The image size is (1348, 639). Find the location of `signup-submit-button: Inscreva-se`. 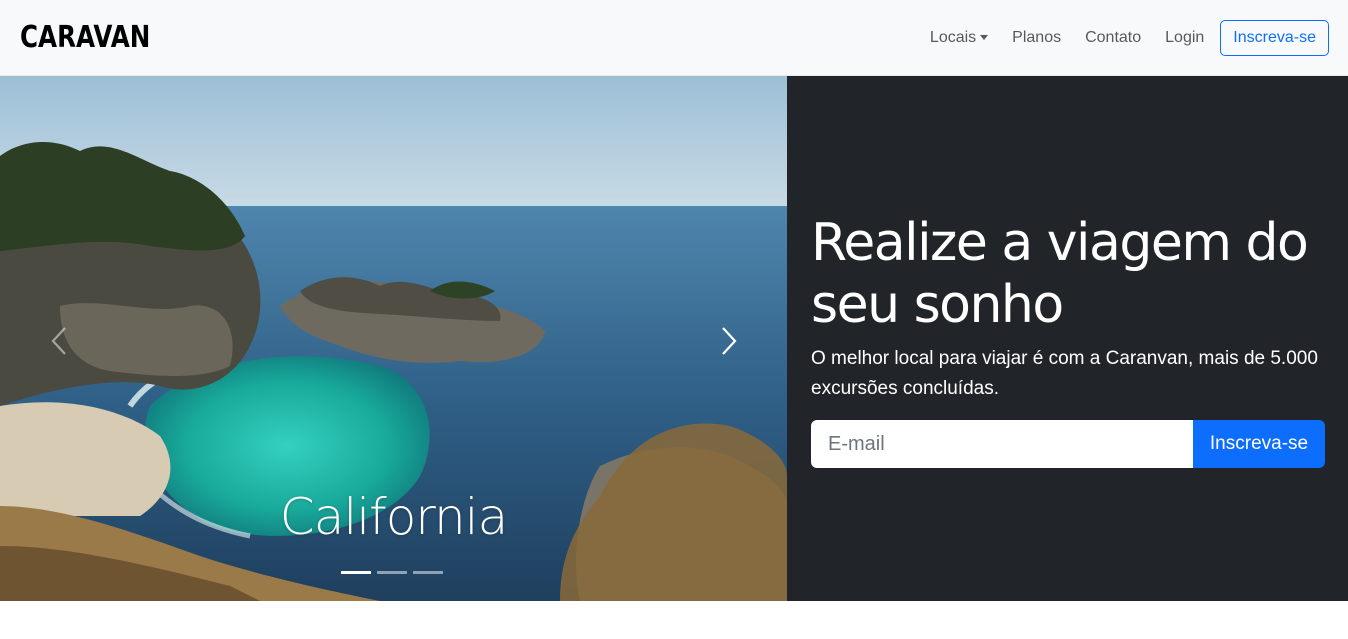

signup-submit-button: Inscreva-se is located at coordinates (1259, 444).